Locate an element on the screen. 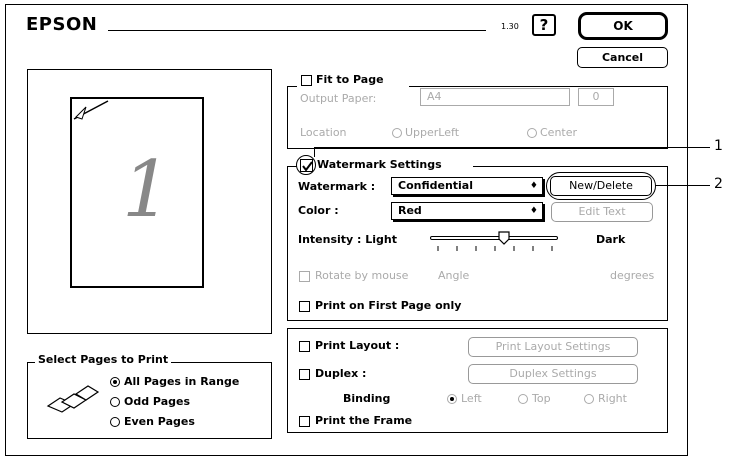 The image size is (732, 462). binding-right-label: Right is located at coordinates (612, 398).